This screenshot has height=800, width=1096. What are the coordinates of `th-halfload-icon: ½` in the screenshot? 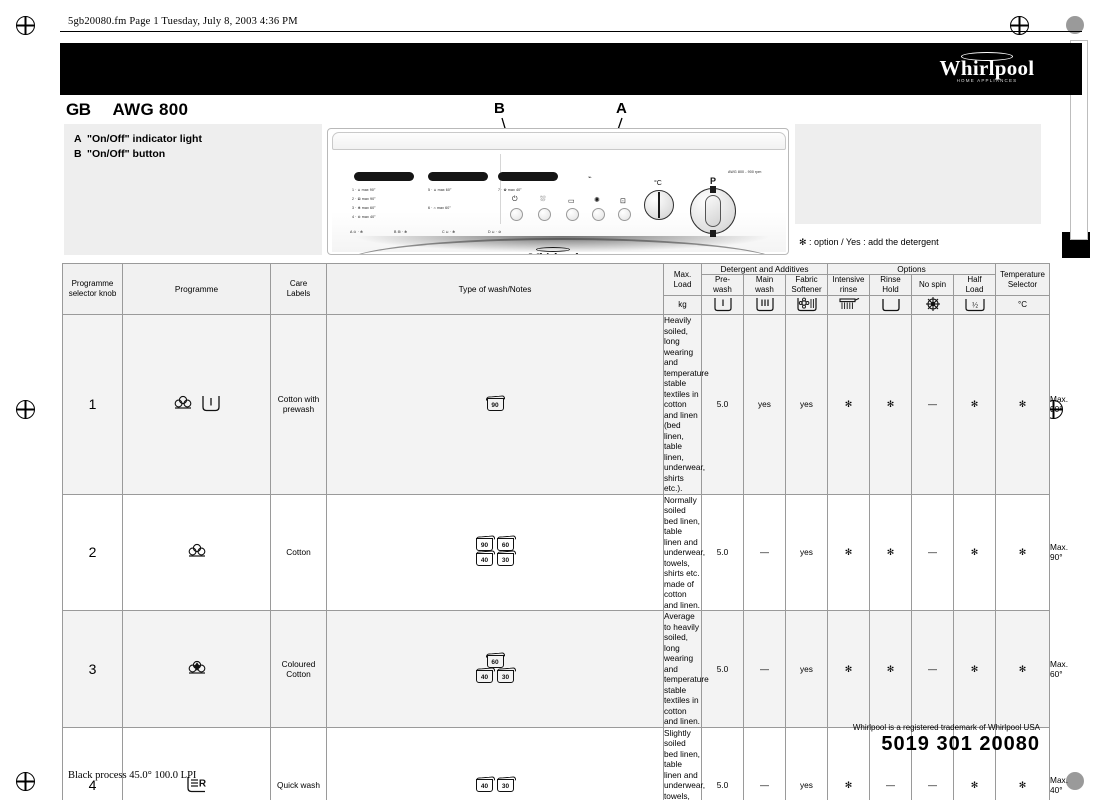 It's located at (974, 305).